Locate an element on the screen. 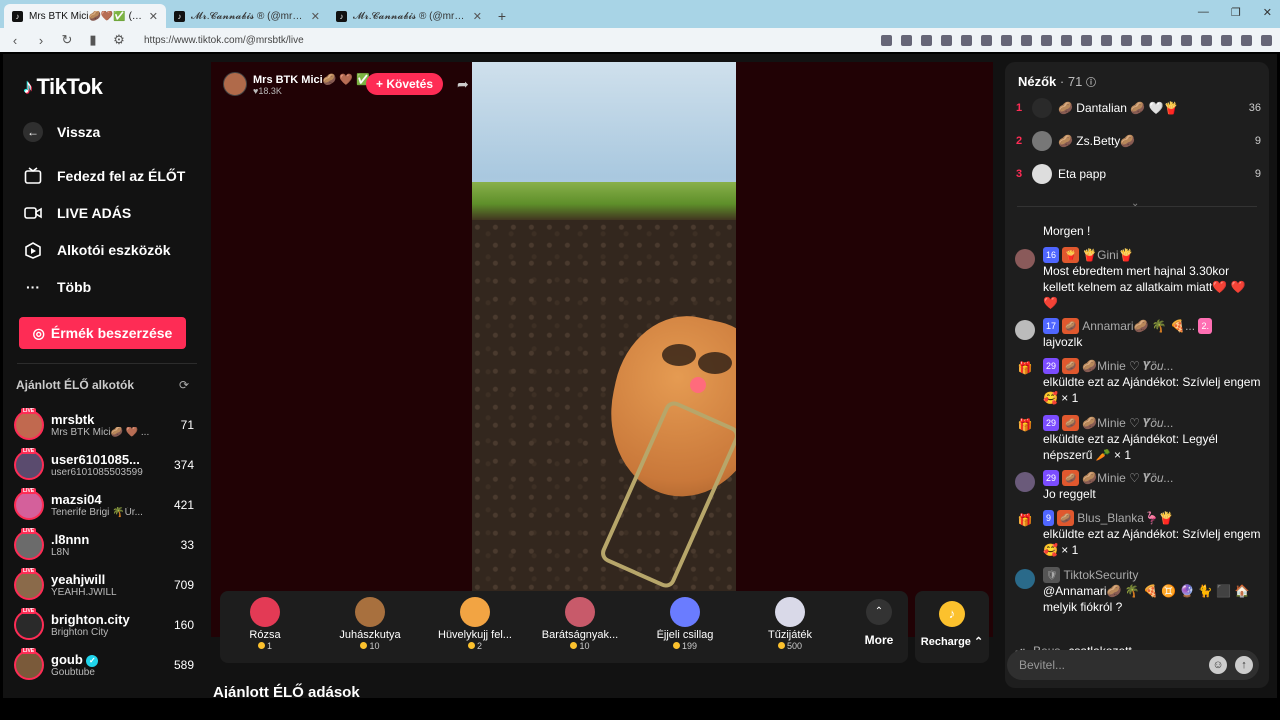 The height and width of the screenshot is (720, 1280). get-coins-button: ◎ Érmék beszerzése is located at coordinates (102, 333).